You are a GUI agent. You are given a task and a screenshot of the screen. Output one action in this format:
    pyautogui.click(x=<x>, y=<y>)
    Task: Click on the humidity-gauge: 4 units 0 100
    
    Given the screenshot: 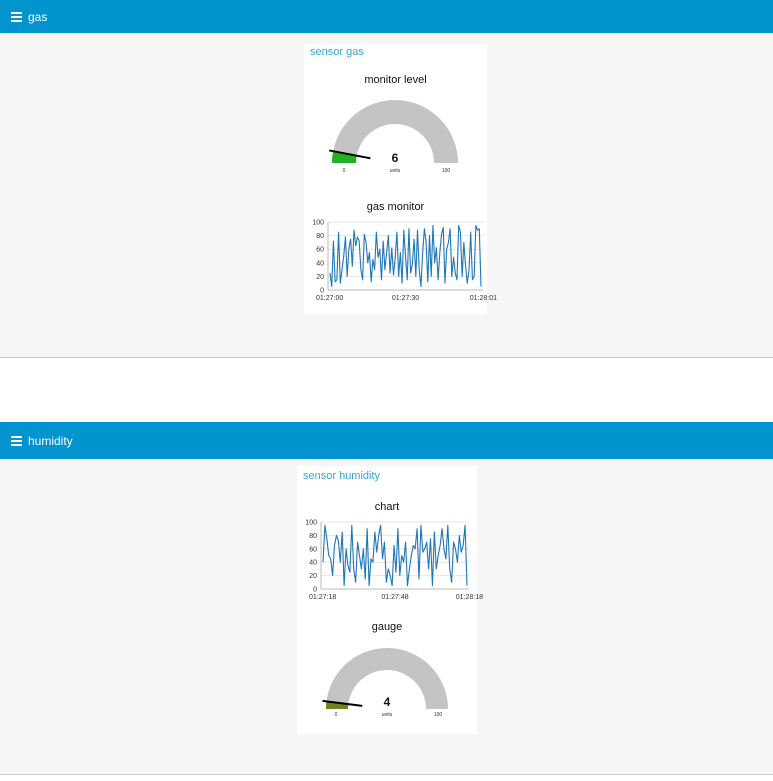 What is the action you would take?
    pyautogui.click(x=385, y=683)
    